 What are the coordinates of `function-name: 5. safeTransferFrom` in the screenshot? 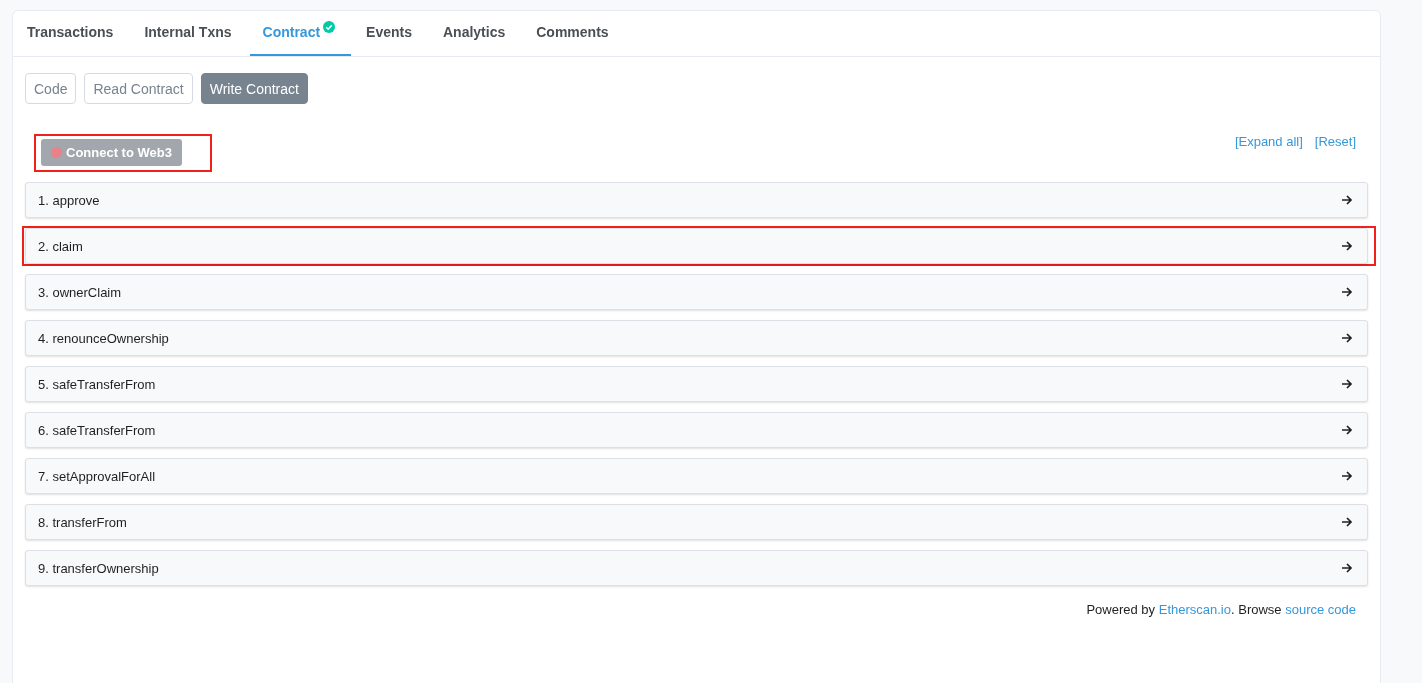 It's located at (97, 384).